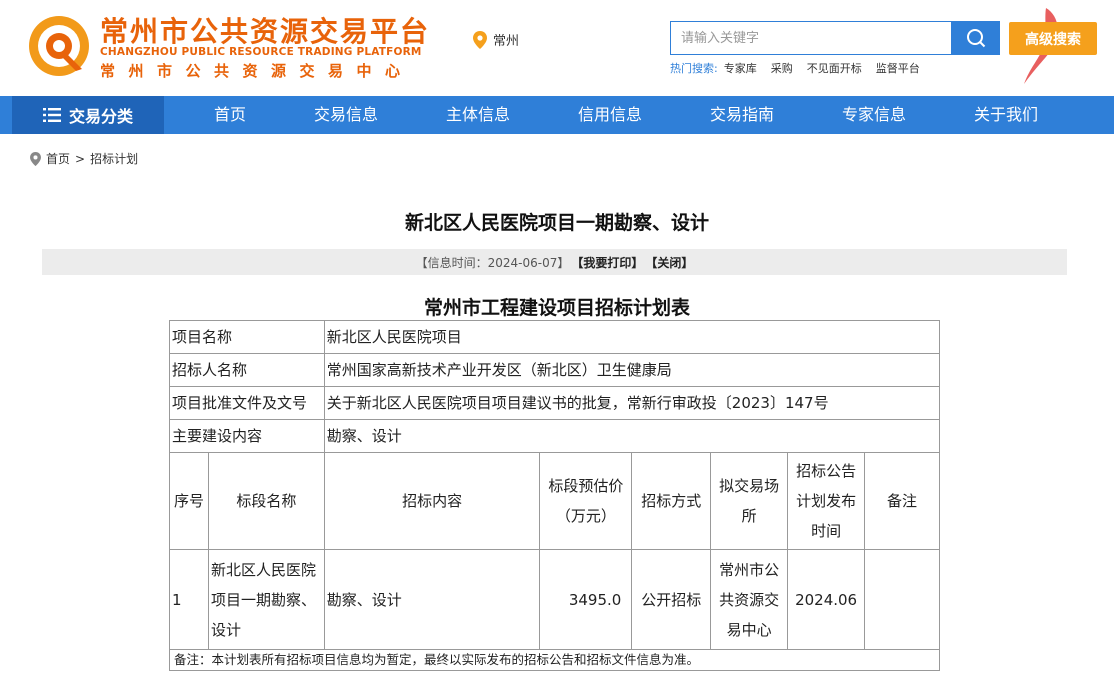 The height and width of the screenshot is (689, 1114). Describe the element at coordinates (432, 599) in the screenshot. I see `row-tender-content: 勘察、设计` at that location.